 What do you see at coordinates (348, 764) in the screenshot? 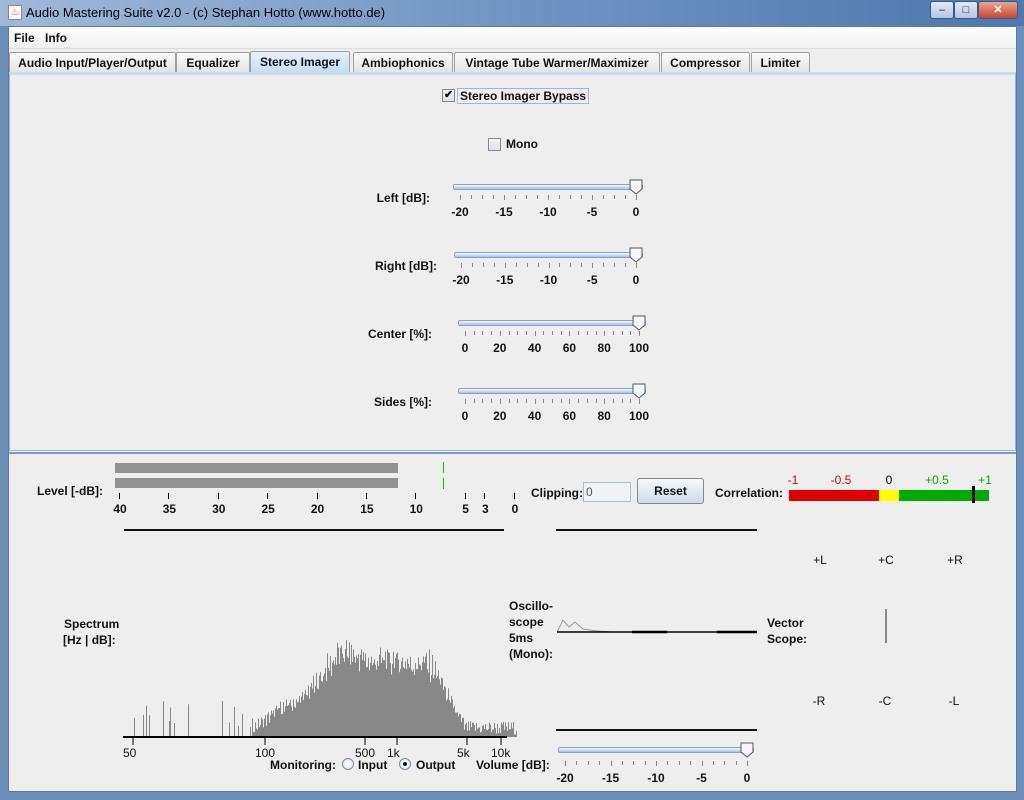
I see `monitoring-input-radio` at bounding box center [348, 764].